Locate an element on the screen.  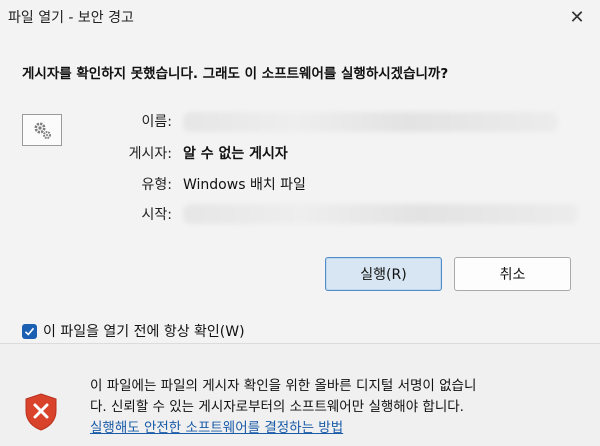
window-title: 파일 열기 - 보안 경고 is located at coordinates (71, 18).